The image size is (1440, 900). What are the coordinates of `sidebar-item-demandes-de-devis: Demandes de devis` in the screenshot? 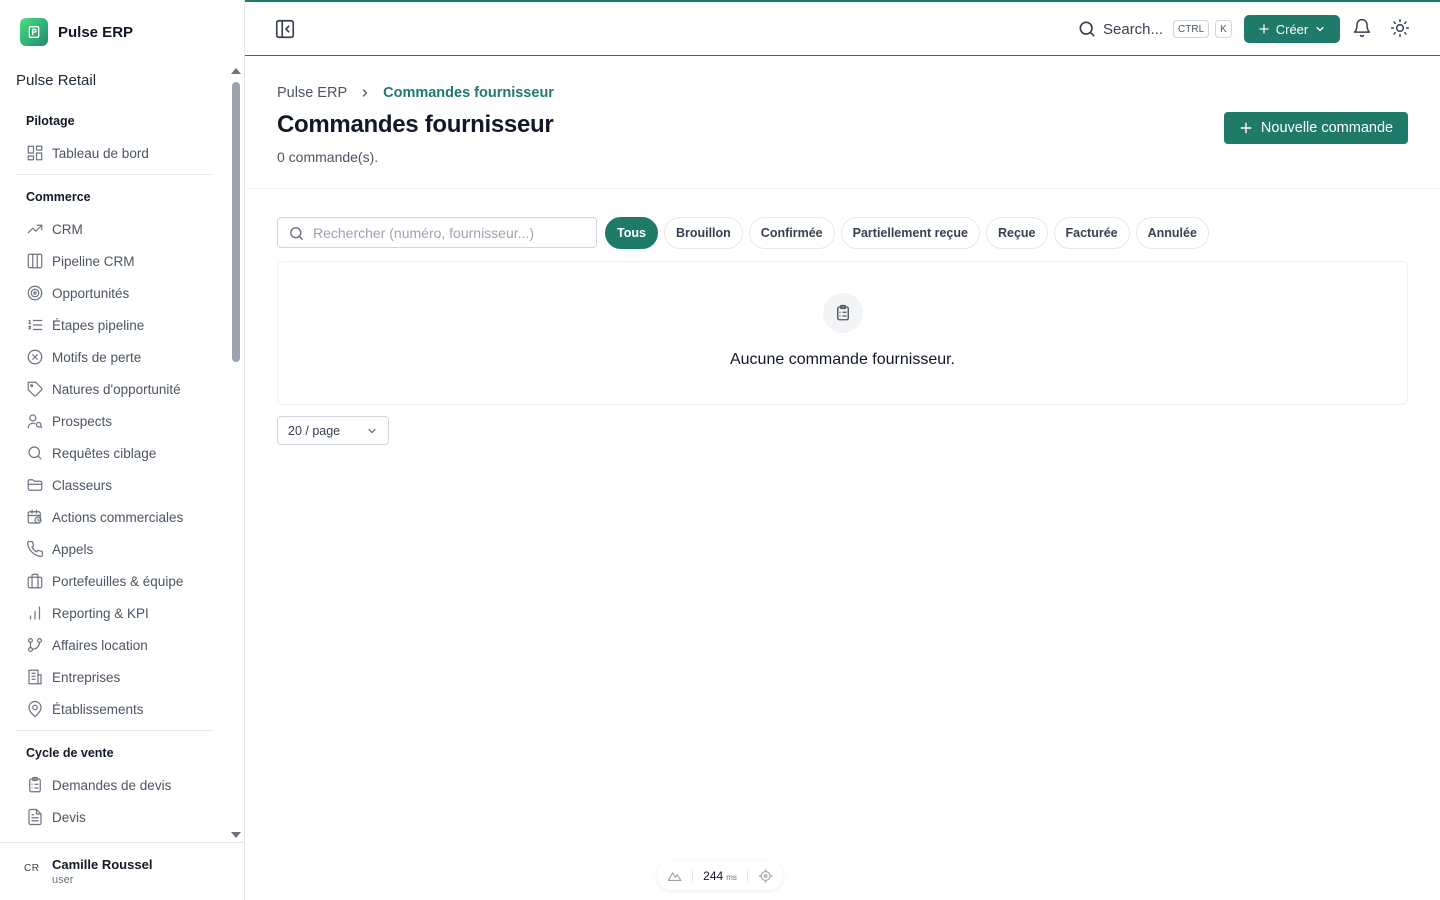 It's located at (114, 785).